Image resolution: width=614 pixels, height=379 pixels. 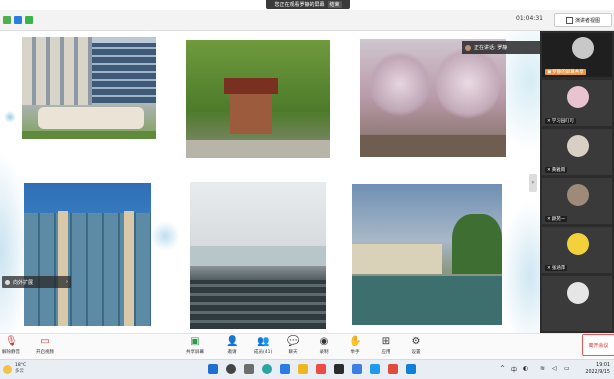 I want to click on volume-icon: ◁, so click(x=554, y=368).